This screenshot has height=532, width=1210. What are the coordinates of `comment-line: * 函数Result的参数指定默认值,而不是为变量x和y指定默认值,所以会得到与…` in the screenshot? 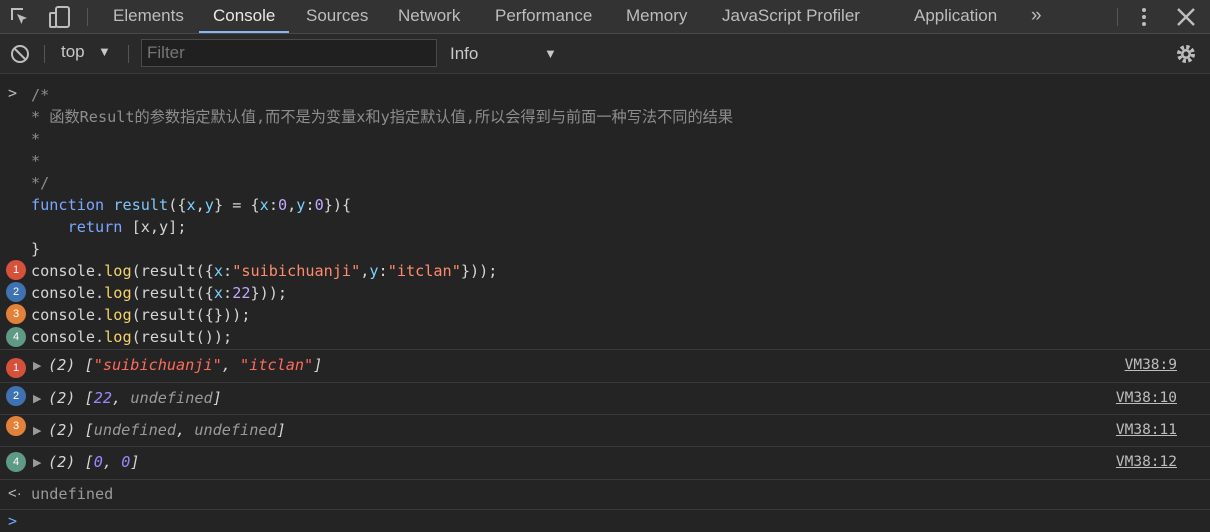 It's located at (382, 117).